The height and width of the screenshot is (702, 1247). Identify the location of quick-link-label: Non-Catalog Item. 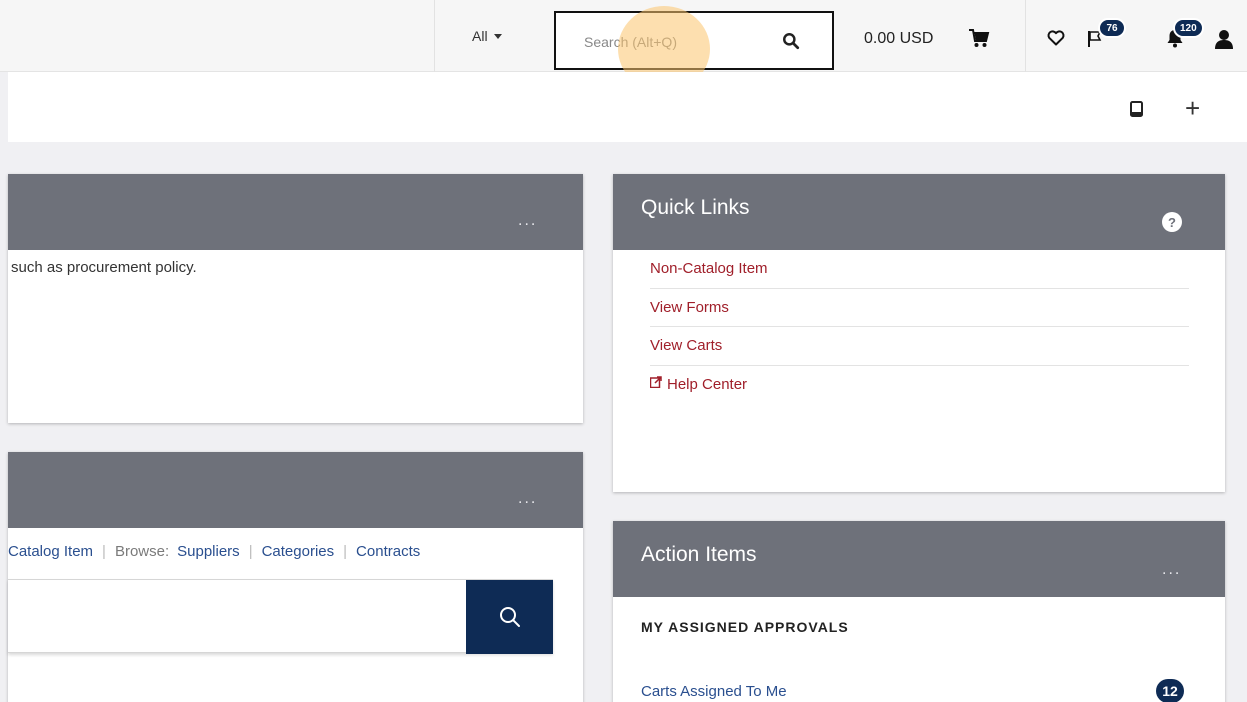
(709, 269).